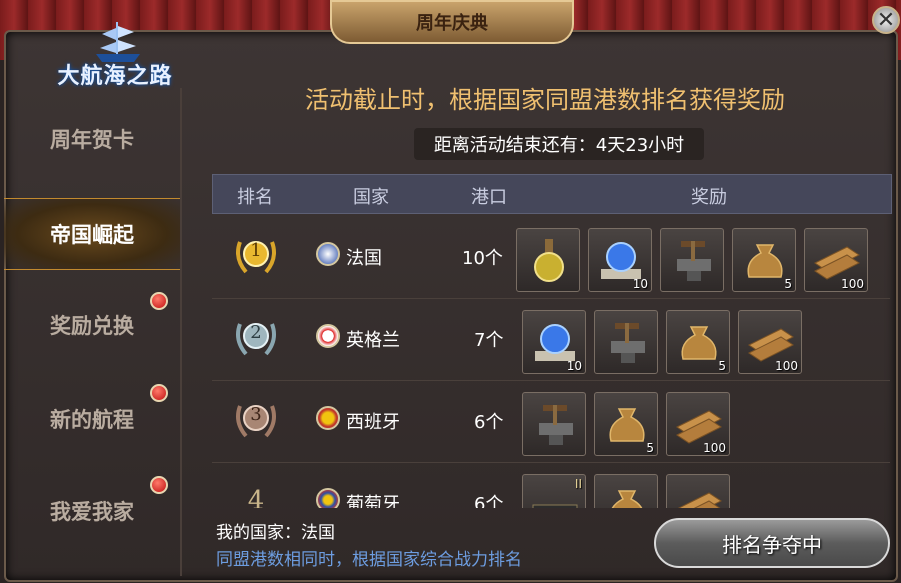 The image size is (901, 583). What do you see at coordinates (328, 418) in the screenshot?
I see `spain-flag-icon` at bounding box center [328, 418].